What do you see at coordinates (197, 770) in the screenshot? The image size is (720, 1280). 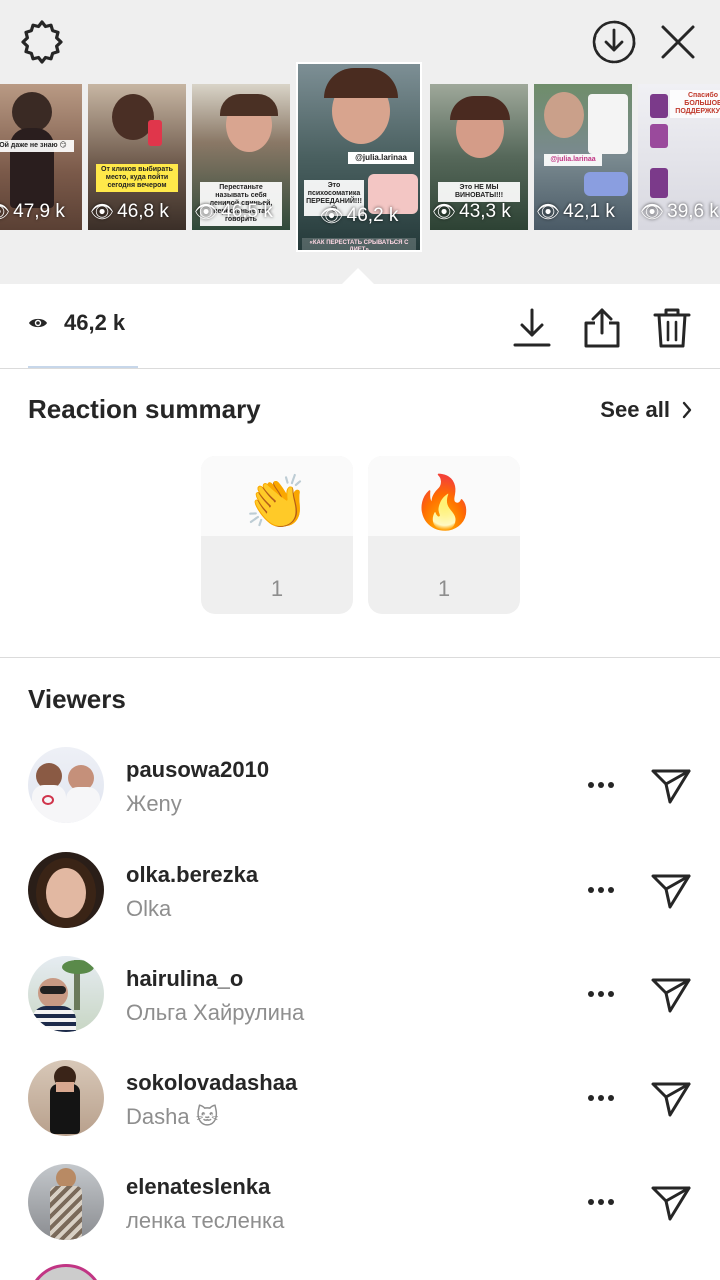 I see `viewer-username: pausowa2010` at bounding box center [197, 770].